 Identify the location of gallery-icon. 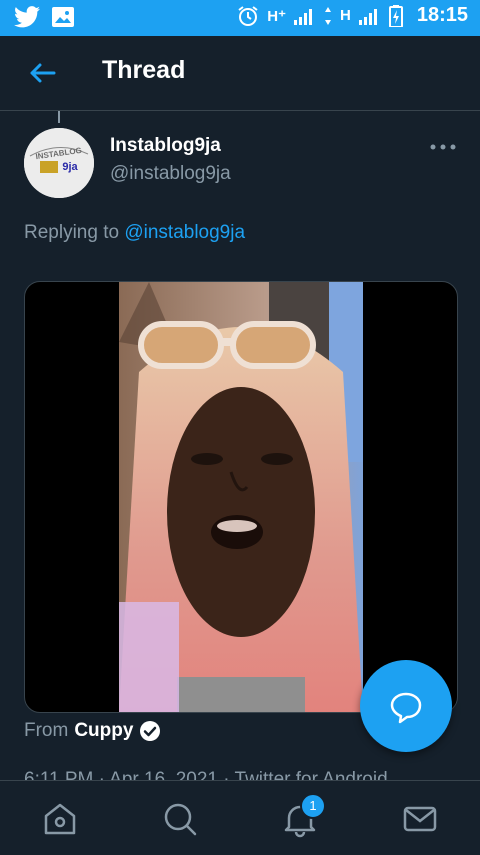
(63, 17).